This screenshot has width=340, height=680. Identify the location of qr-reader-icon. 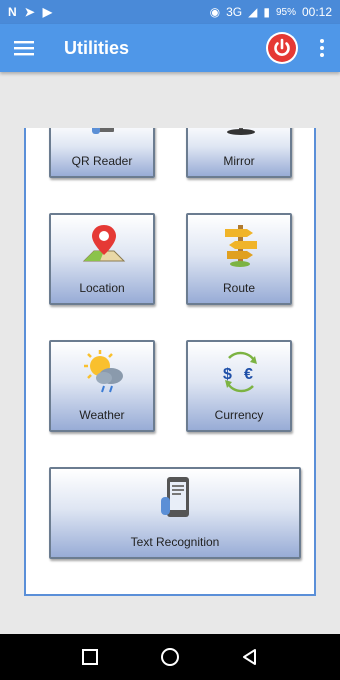
(103, 131).